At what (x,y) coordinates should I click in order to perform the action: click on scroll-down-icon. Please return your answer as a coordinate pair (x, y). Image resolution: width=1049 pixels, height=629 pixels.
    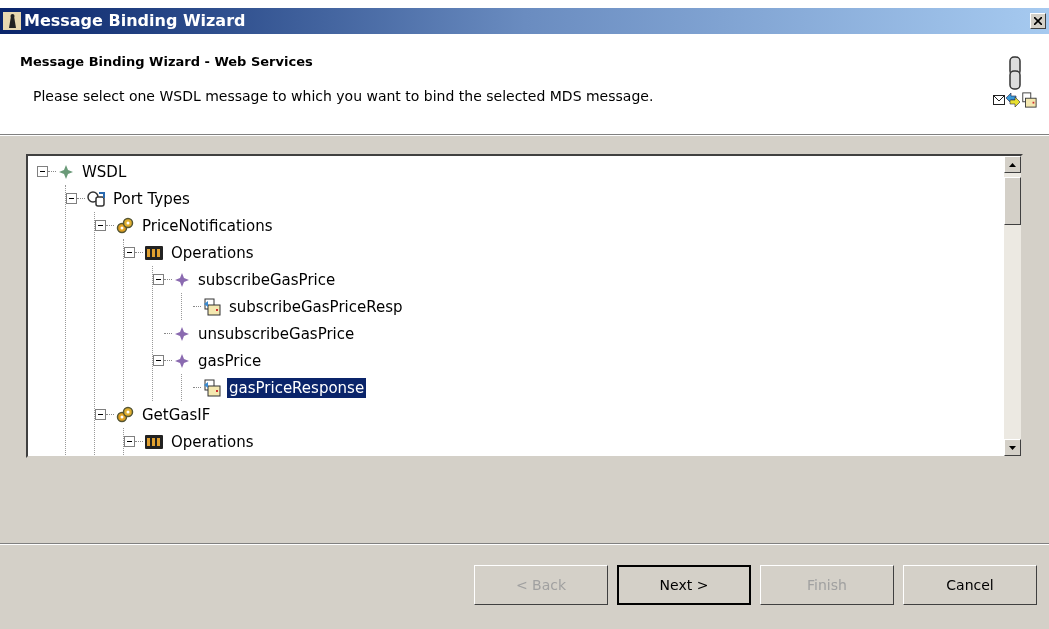
    Looking at the image, I should click on (1012, 447).